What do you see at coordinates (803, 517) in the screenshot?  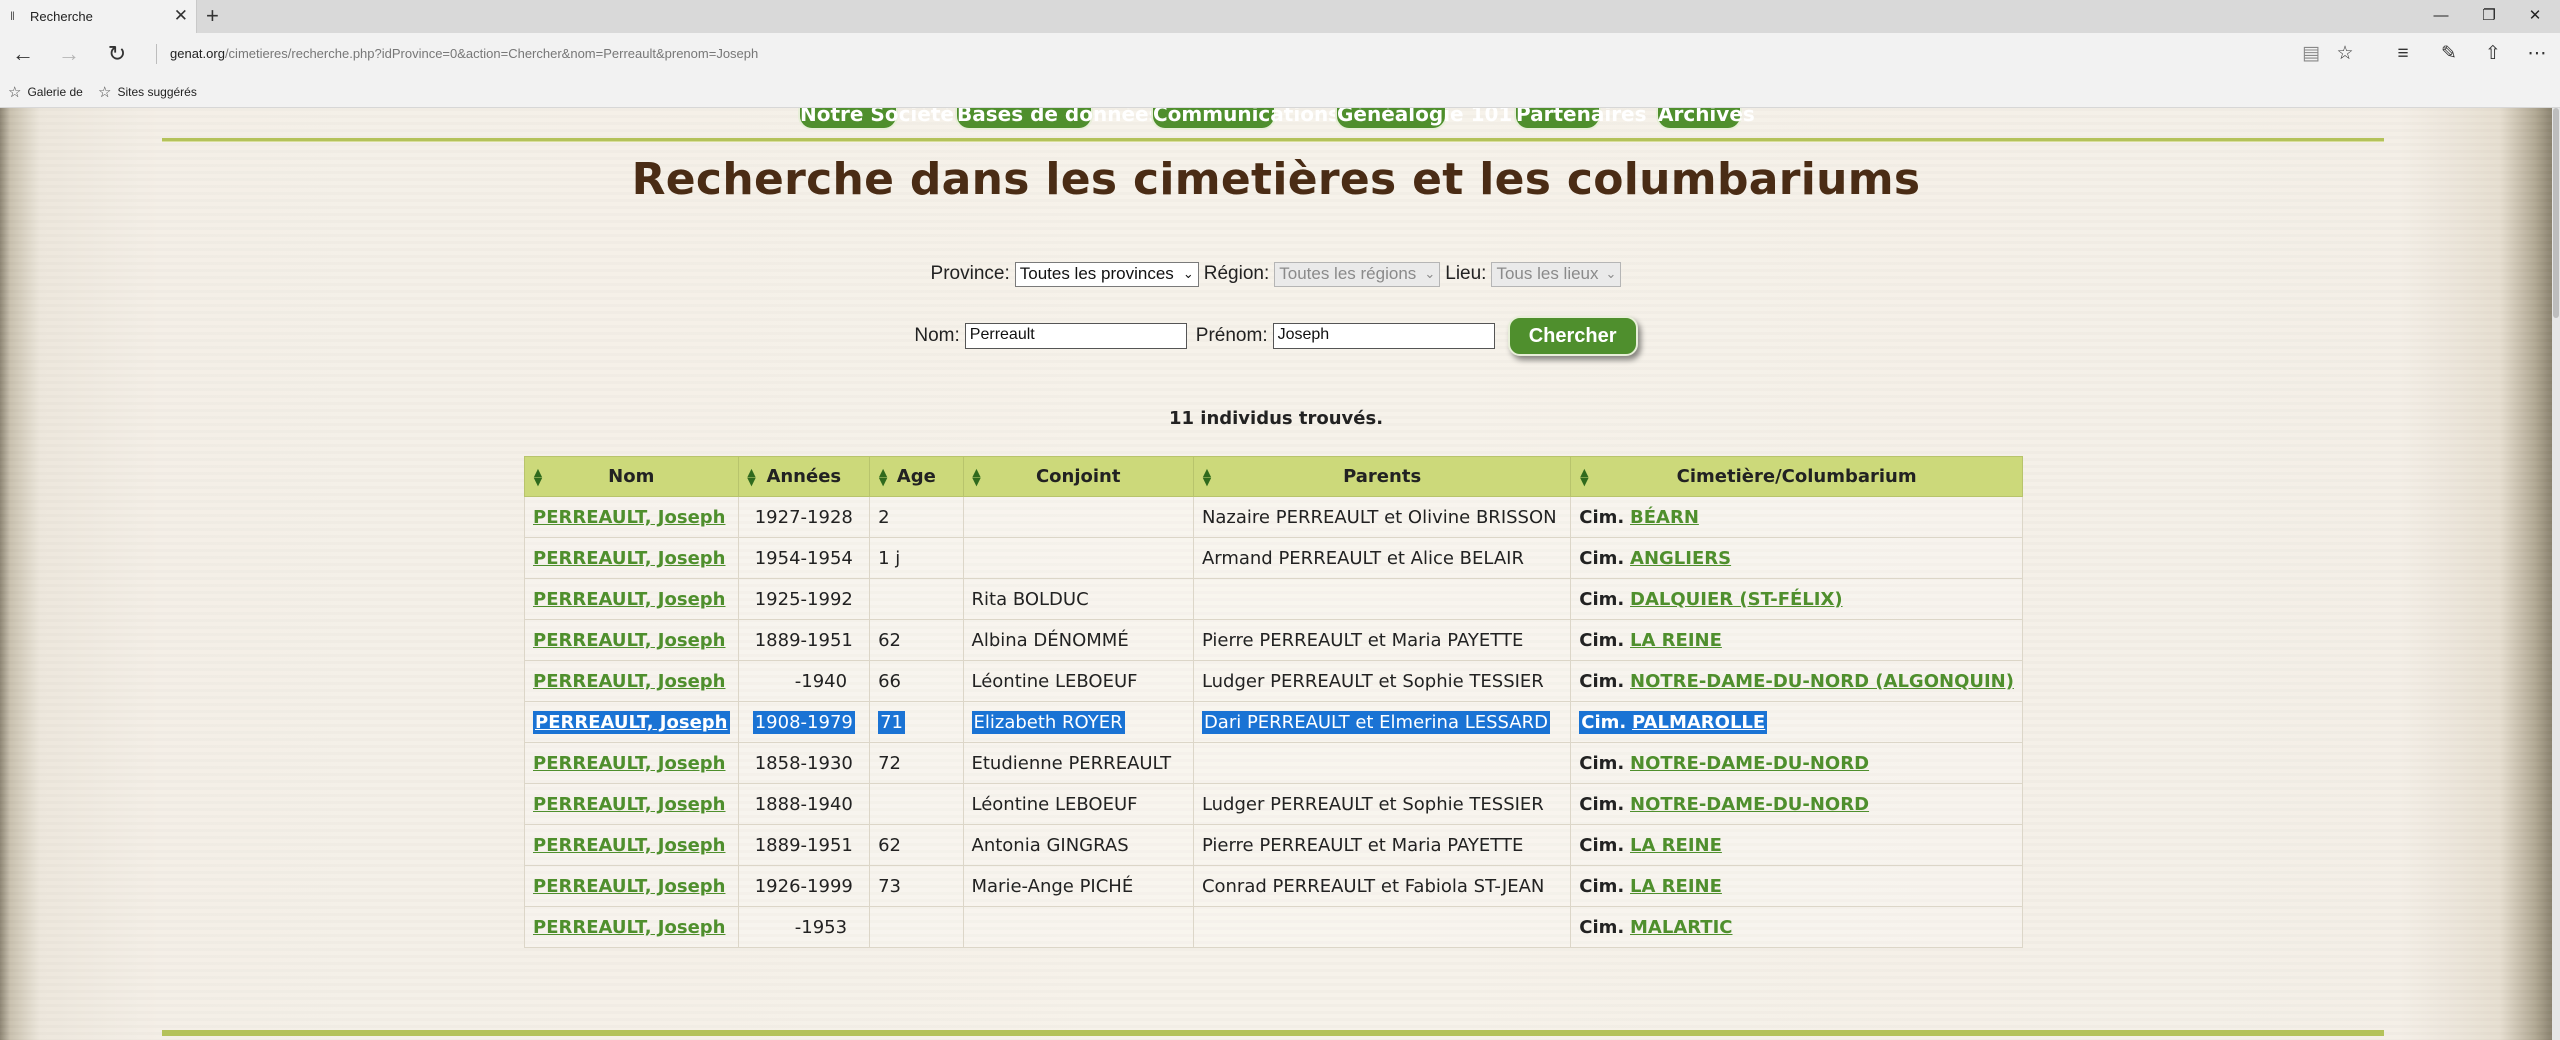 I see `years-value: 1927-1928` at bounding box center [803, 517].